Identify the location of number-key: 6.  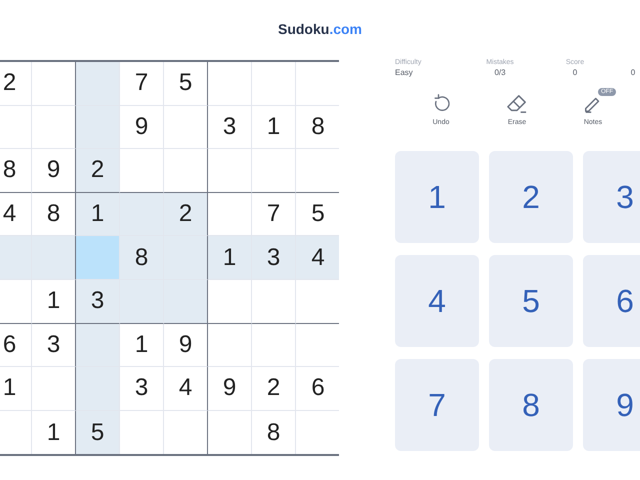
(611, 301).